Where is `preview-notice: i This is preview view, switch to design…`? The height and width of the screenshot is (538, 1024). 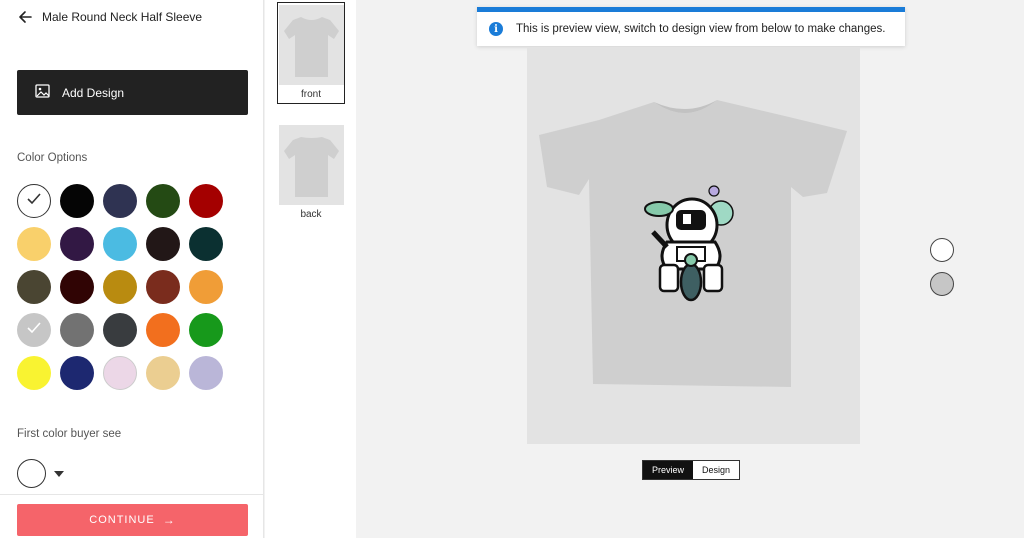
preview-notice: i This is preview view, switch to design… is located at coordinates (691, 26).